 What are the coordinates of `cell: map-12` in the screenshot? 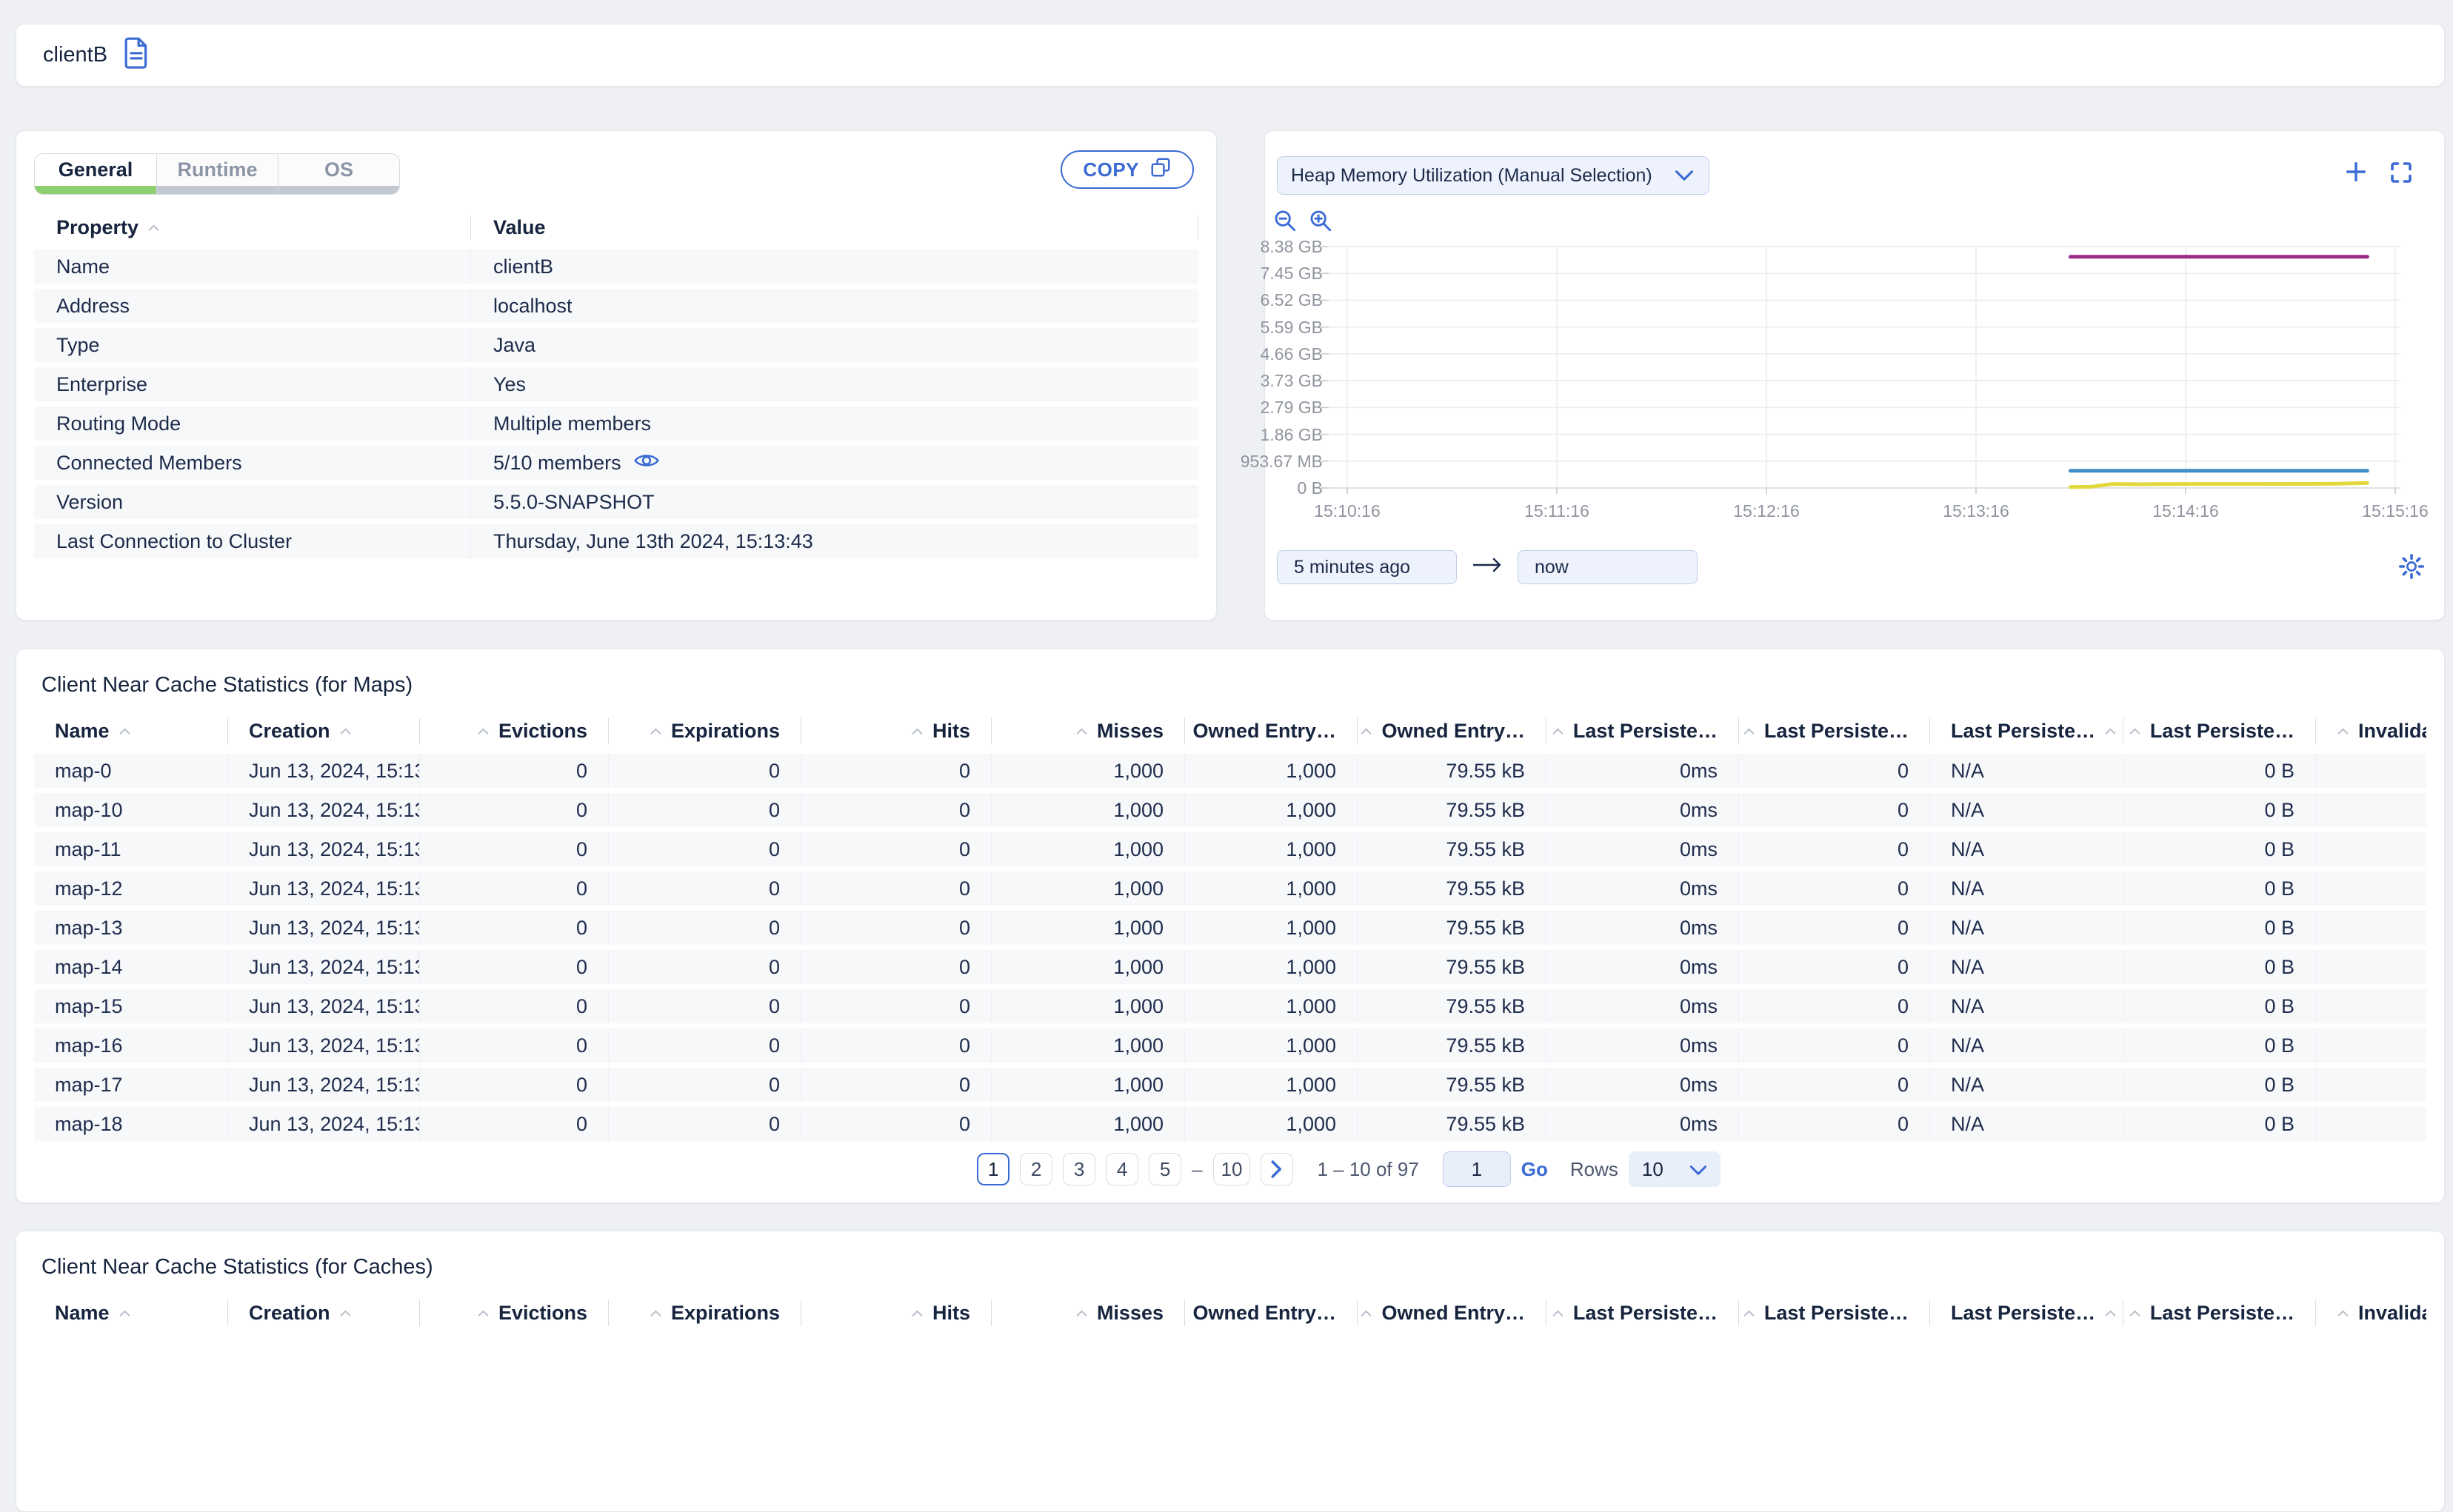 It's located at (131, 889).